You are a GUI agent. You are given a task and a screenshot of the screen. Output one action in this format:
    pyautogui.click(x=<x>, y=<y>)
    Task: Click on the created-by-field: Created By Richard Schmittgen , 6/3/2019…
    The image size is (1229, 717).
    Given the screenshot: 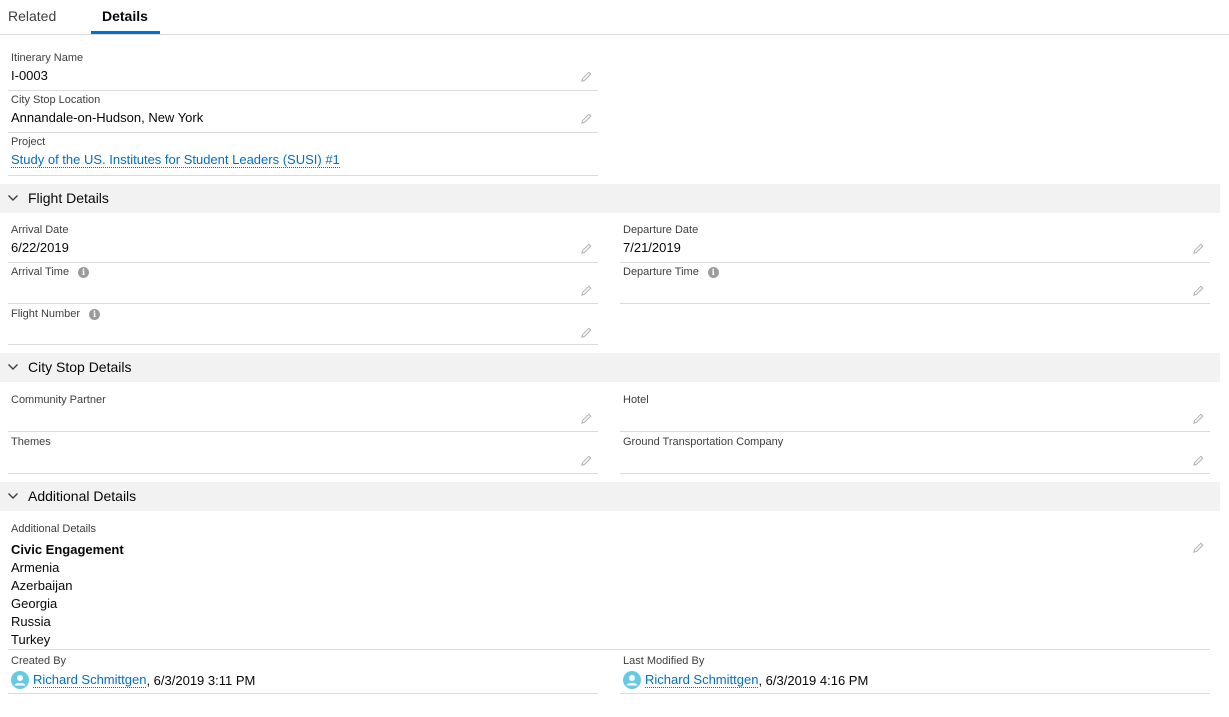 What is the action you would take?
    pyautogui.click(x=303, y=674)
    